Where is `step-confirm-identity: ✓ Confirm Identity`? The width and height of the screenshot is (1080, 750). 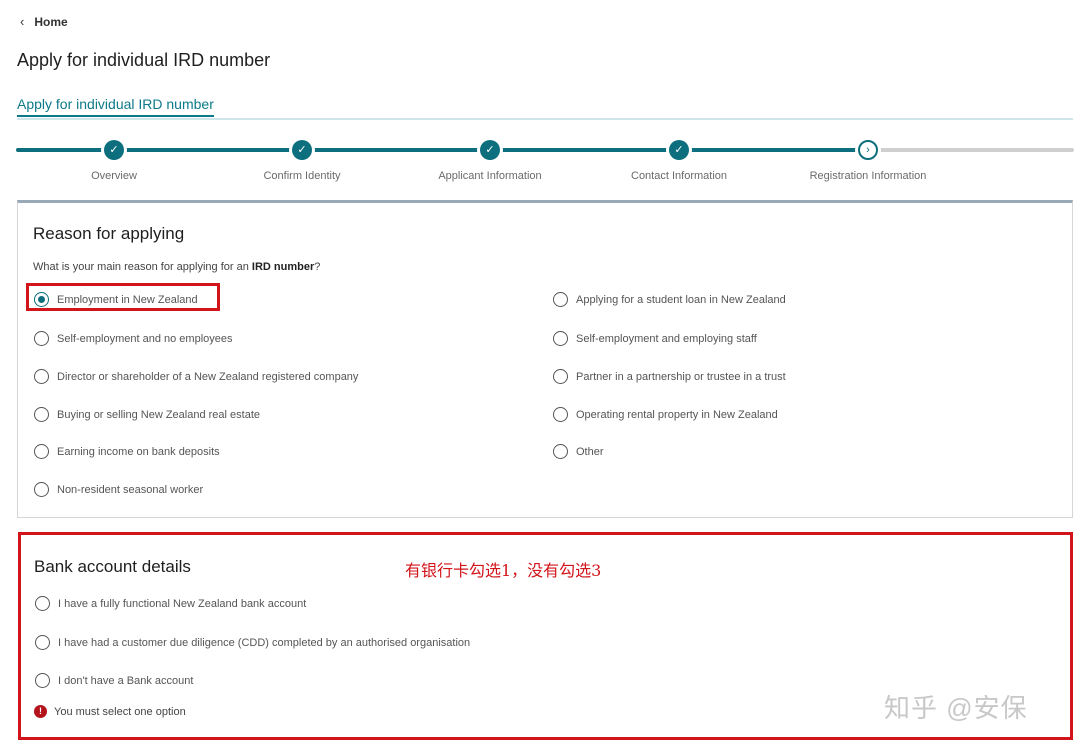 step-confirm-identity: ✓ Confirm Identity is located at coordinates (302, 159).